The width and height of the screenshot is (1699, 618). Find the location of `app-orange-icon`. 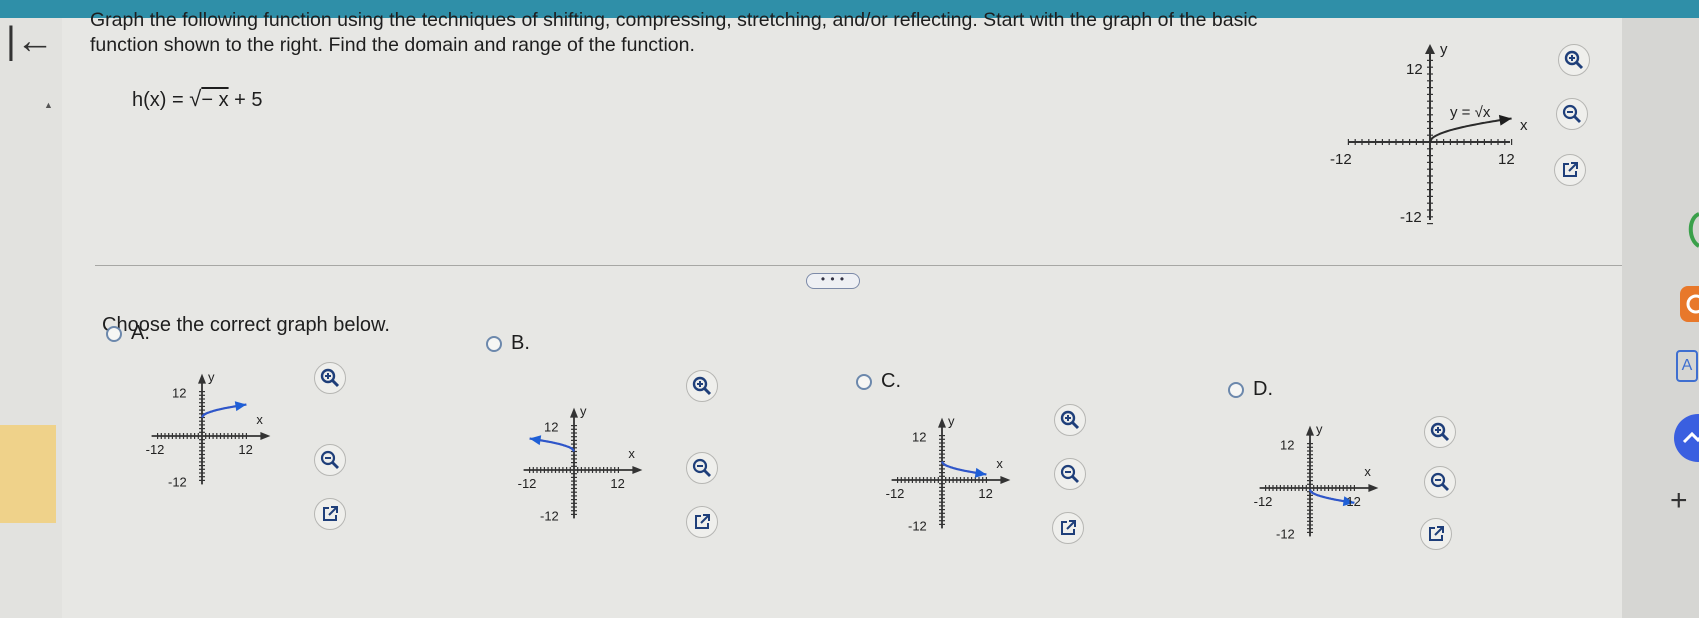

app-orange-icon is located at coordinates (1689, 306).